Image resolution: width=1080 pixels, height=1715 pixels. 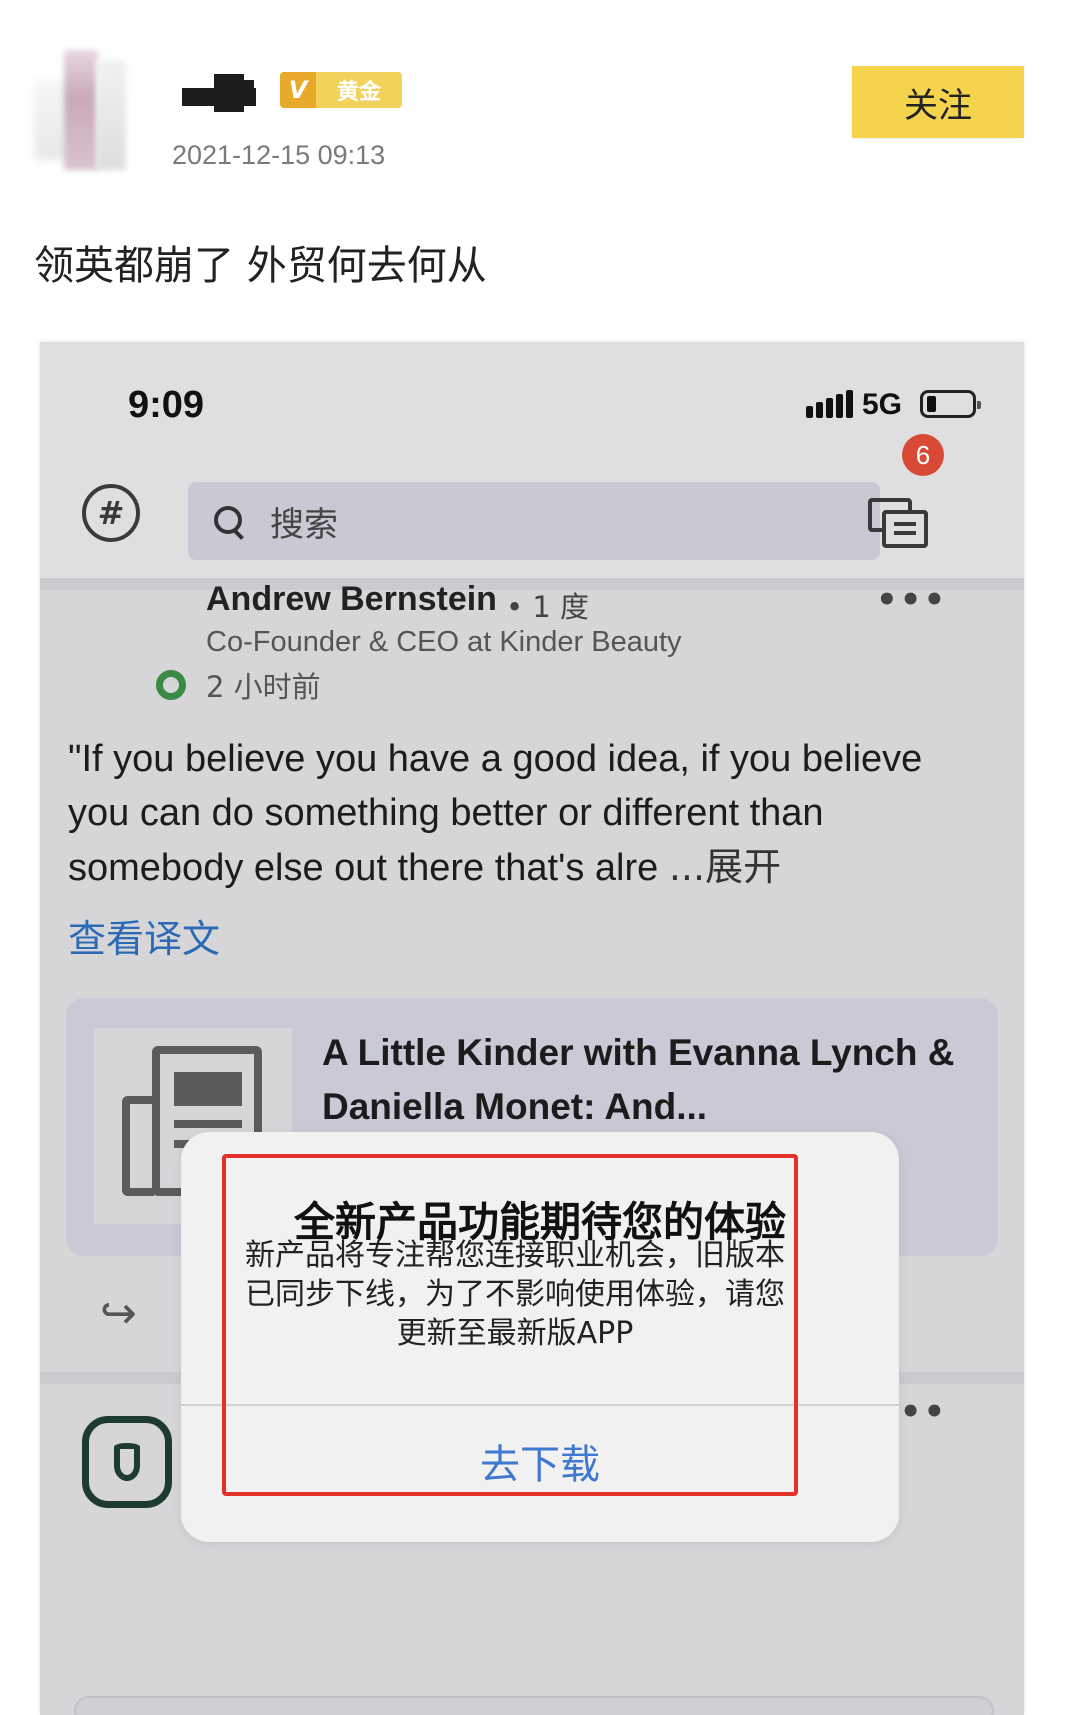 What do you see at coordinates (911, 600) in the screenshot?
I see `more-options-icon: •••` at bounding box center [911, 600].